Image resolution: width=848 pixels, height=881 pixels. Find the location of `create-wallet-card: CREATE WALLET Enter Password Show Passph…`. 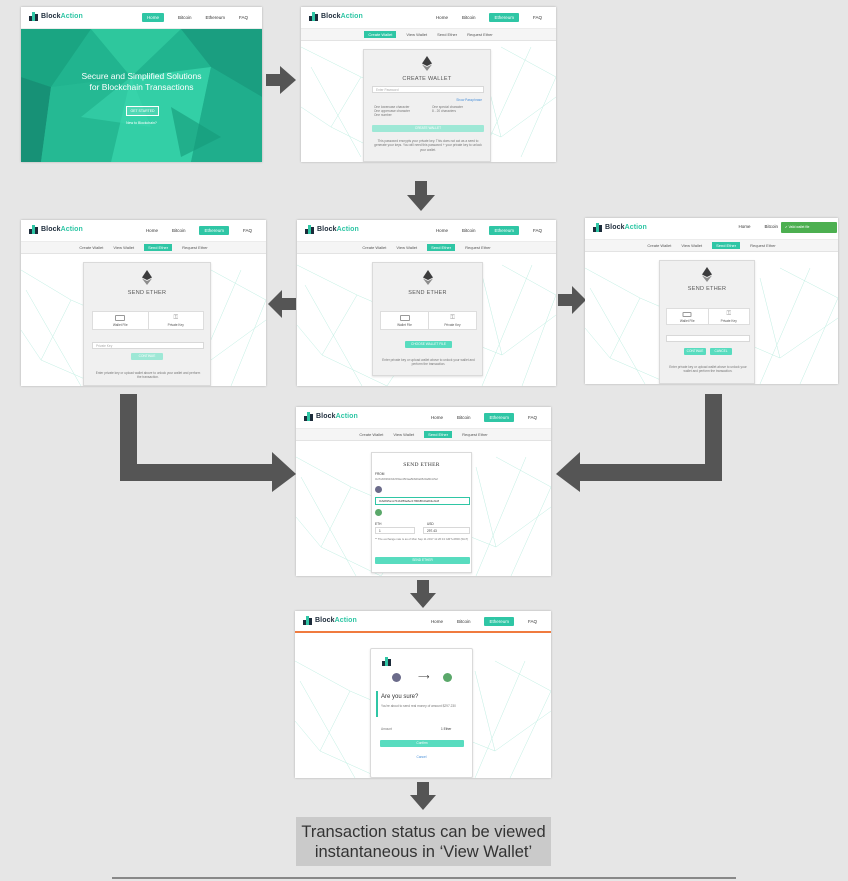

create-wallet-card: CREATE WALLET Enter Password Show Passph… is located at coordinates (427, 105).